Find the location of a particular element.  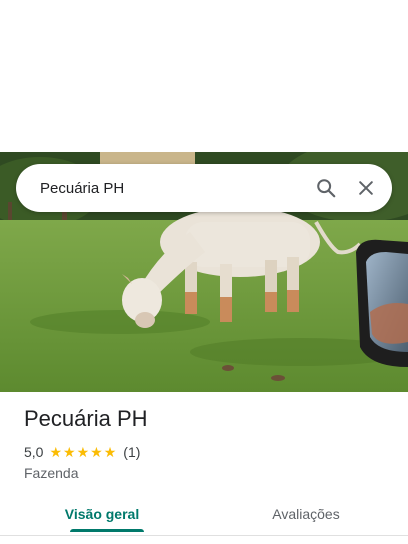

search-bar: Pecuária PH is located at coordinates (204, 188).